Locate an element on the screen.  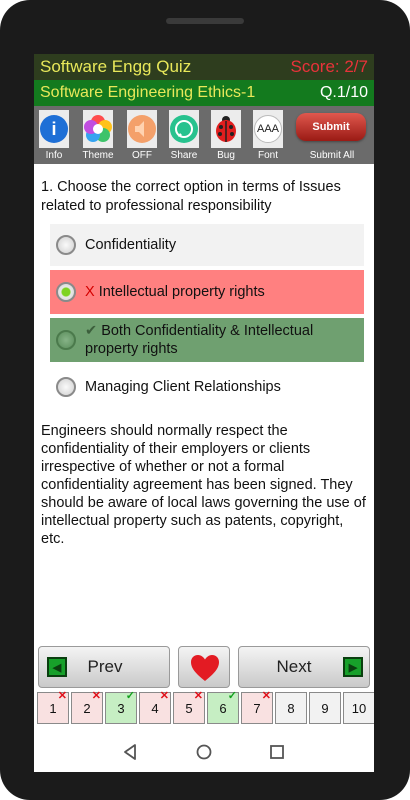
theme-icon is located at coordinates (98, 128).